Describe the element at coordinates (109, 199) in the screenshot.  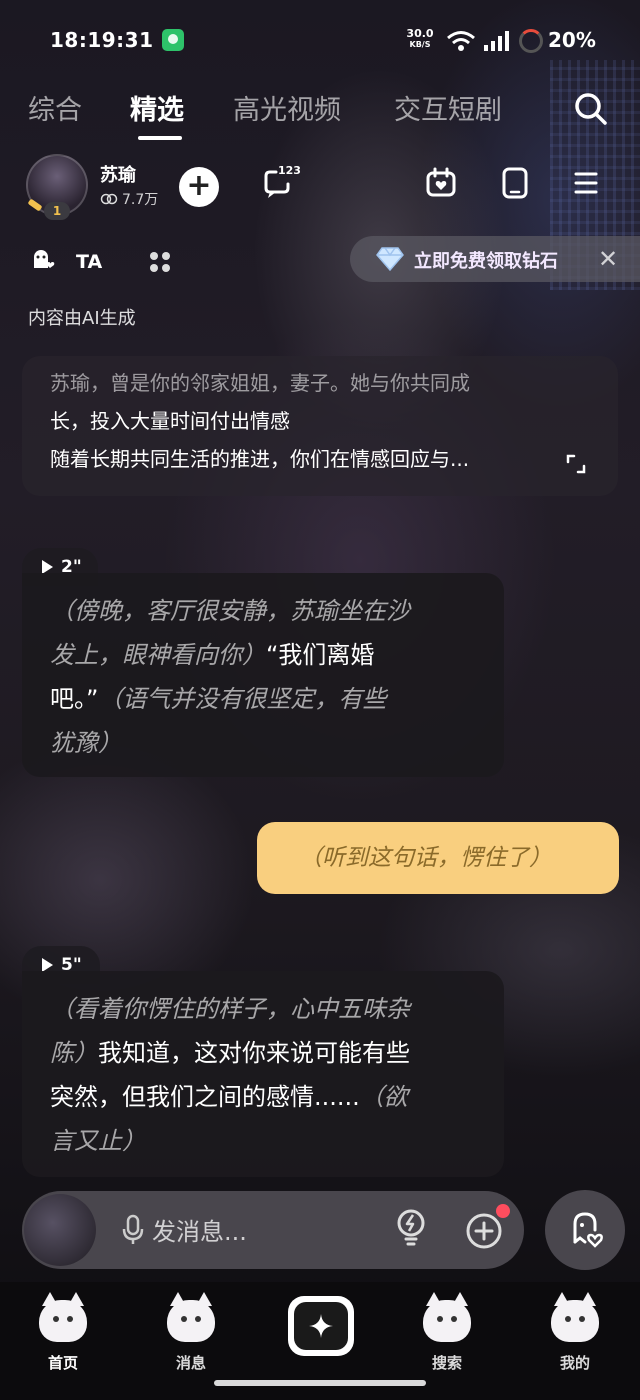
I see `fans-icon` at that location.